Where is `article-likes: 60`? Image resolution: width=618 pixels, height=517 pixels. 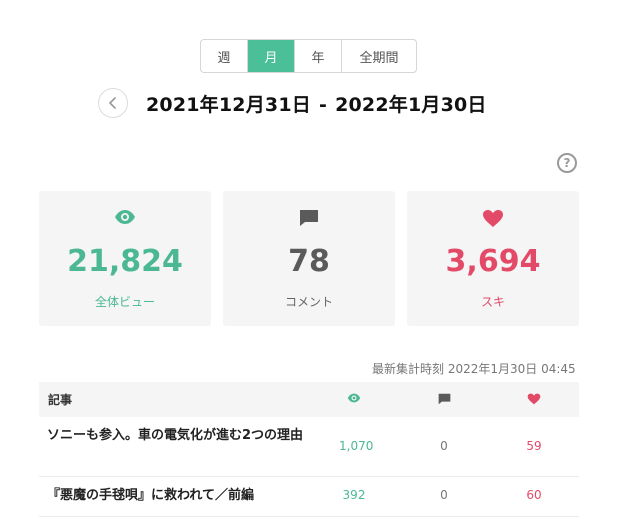
article-likes: 60 is located at coordinates (534, 495).